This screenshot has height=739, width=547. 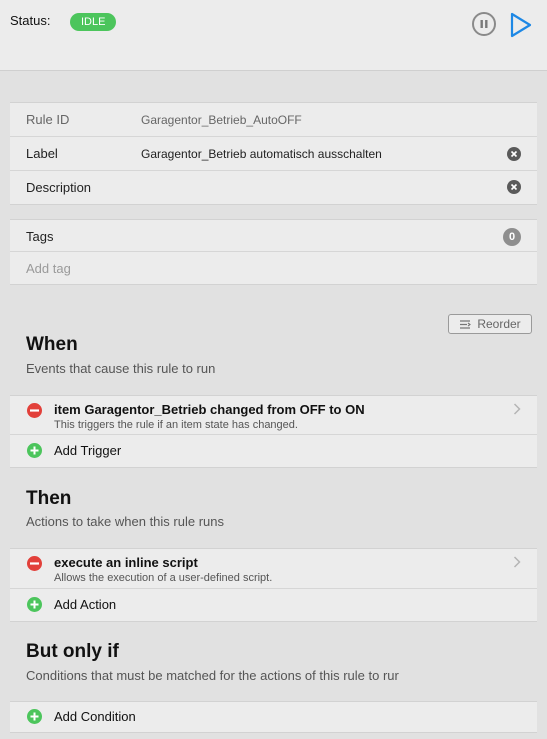 I want to click on clear-description-icon, so click(x=514, y=187).